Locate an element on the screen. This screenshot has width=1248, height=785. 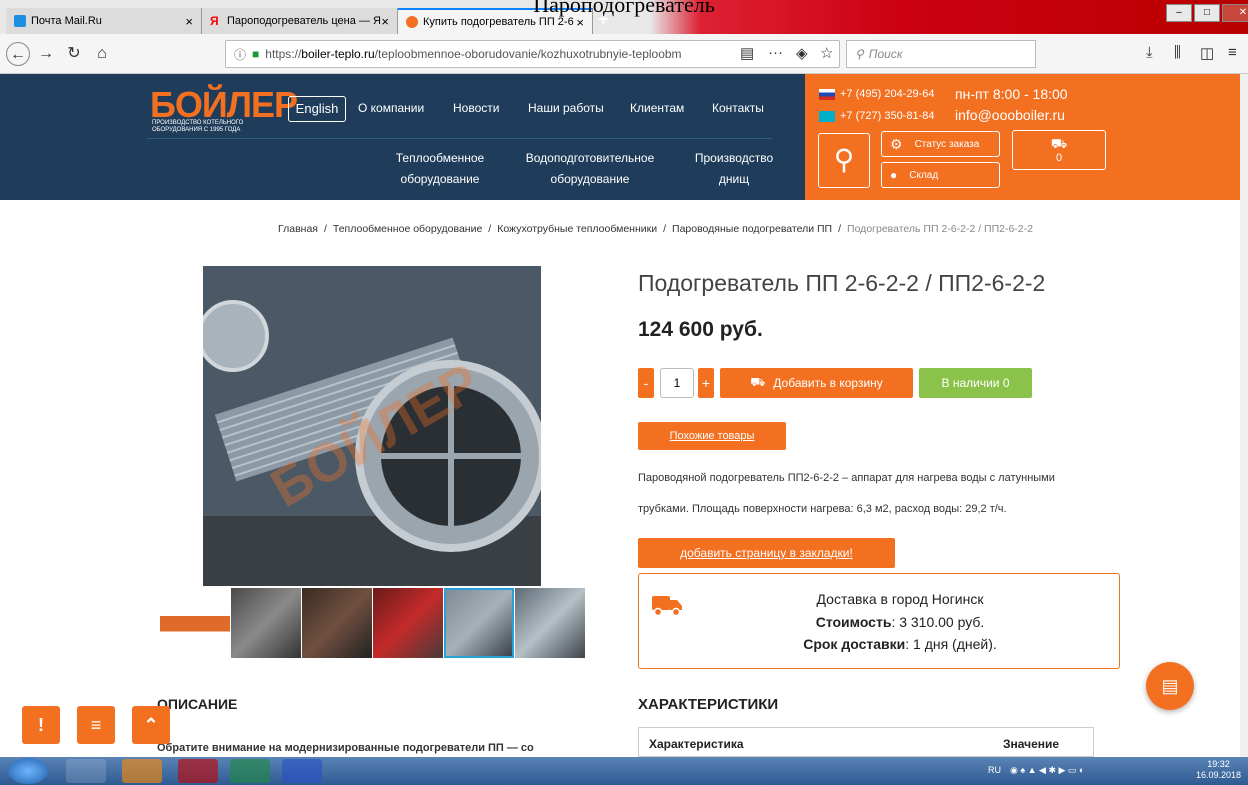
clock-time: 19:32 is located at coordinates (1218, 764).